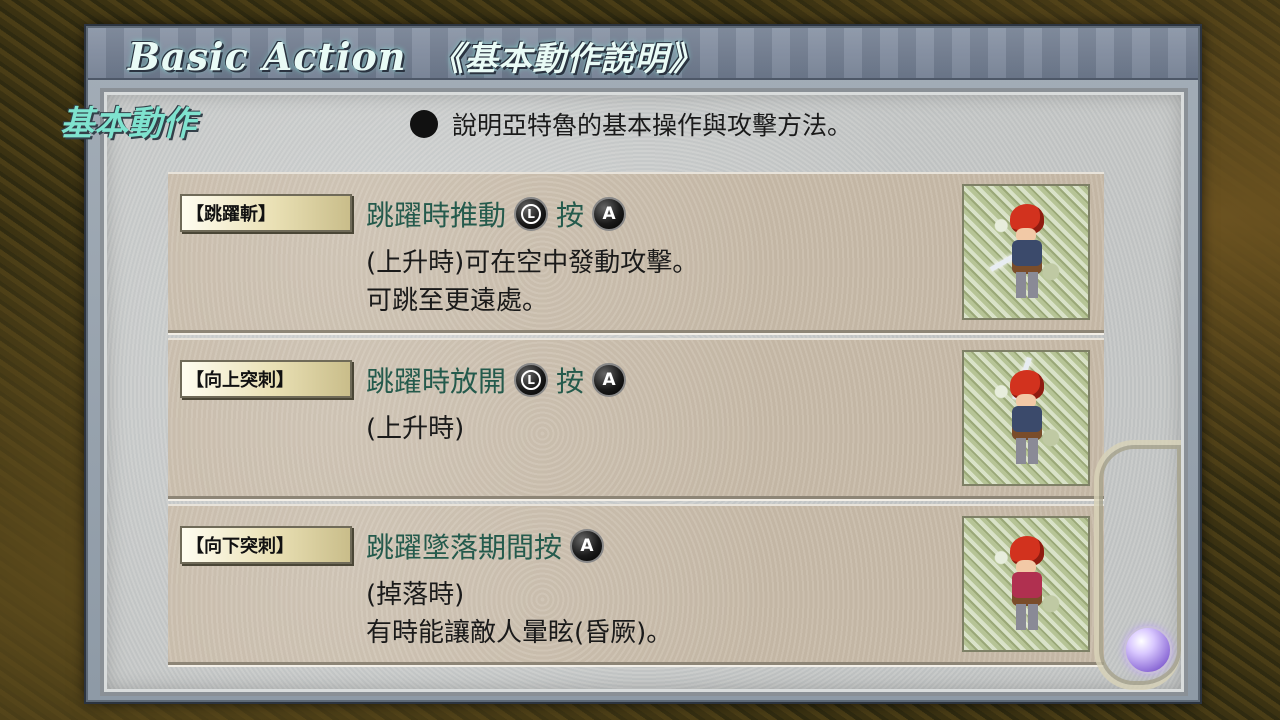 This screenshot has height=720, width=1280. Describe the element at coordinates (266, 545) in the screenshot. I see `action-tag: 【向下突刺】` at that location.